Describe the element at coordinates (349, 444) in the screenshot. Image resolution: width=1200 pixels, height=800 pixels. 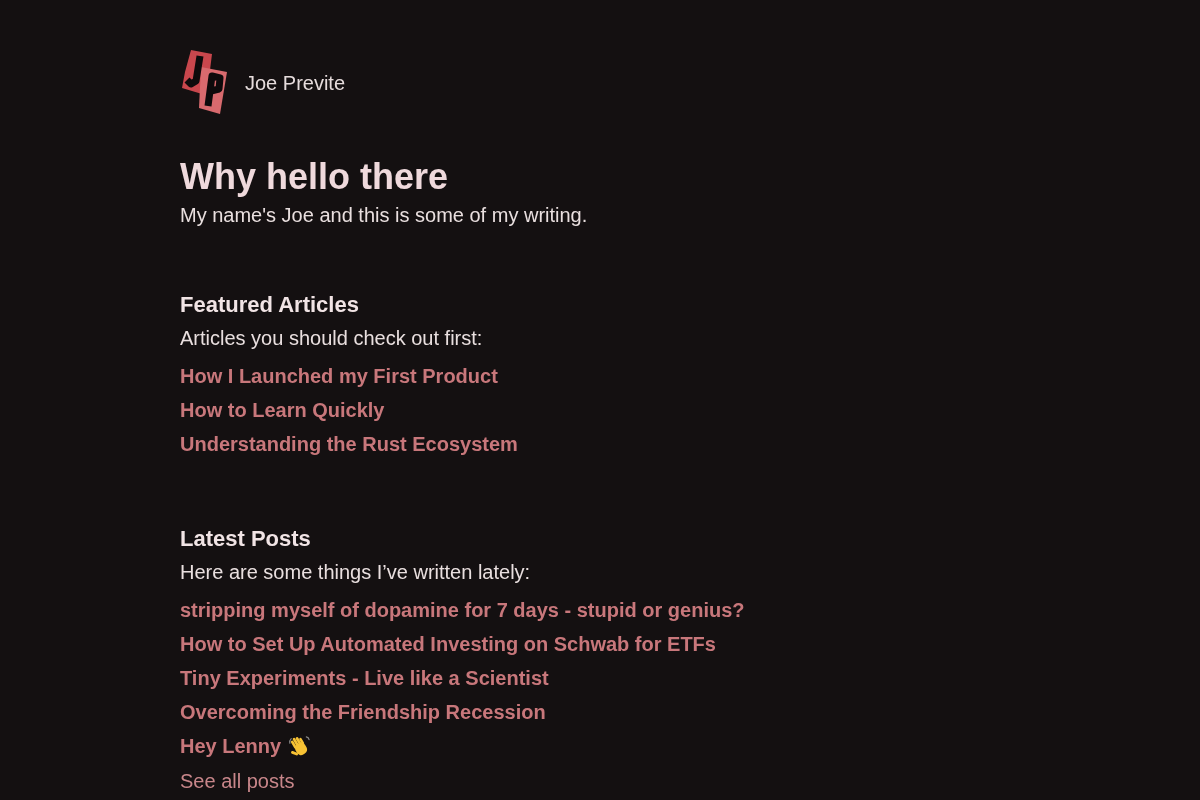
I see `post-link: Understanding the Rust Ecosystem` at that location.